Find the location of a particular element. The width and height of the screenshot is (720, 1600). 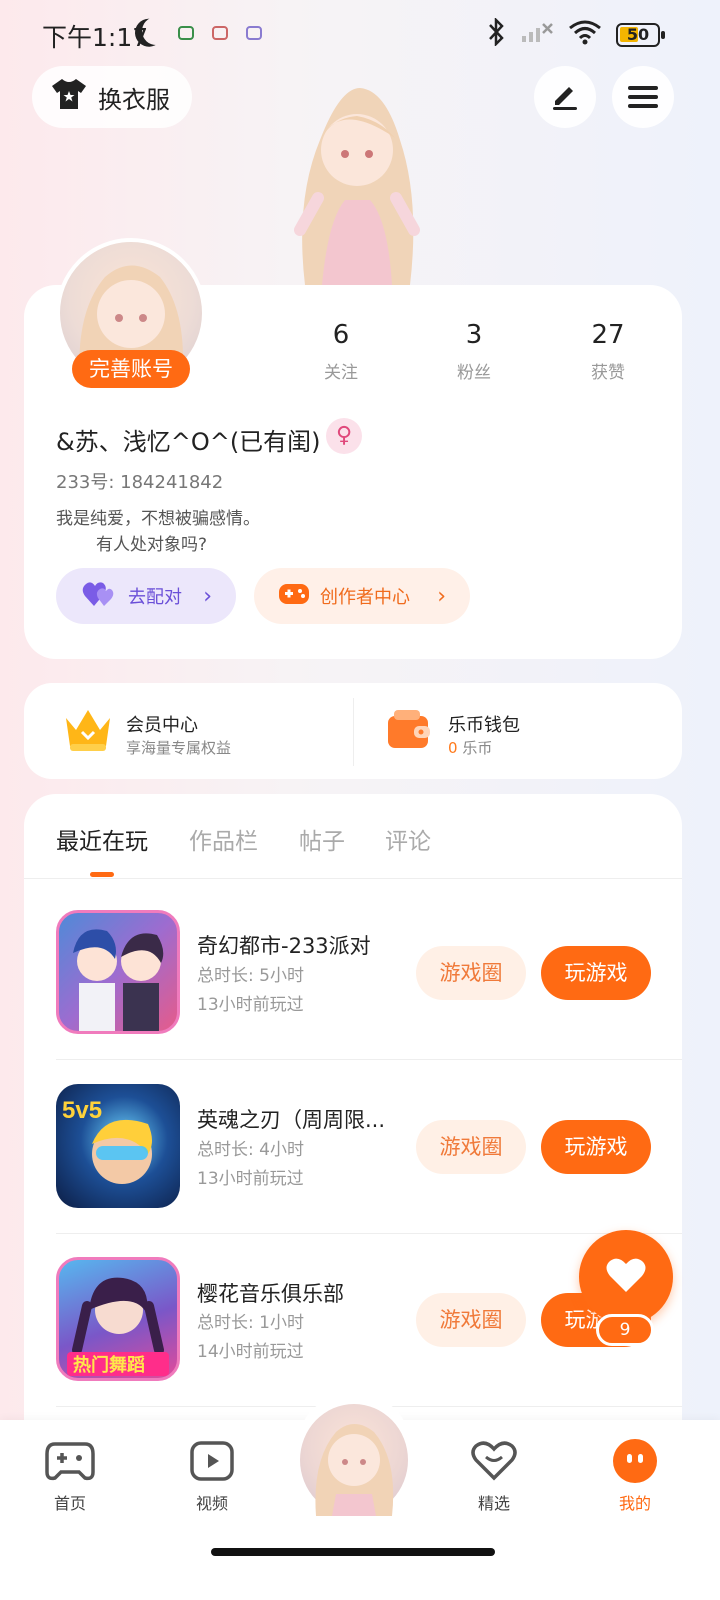

gamepad-icon is located at coordinates (294, 596).